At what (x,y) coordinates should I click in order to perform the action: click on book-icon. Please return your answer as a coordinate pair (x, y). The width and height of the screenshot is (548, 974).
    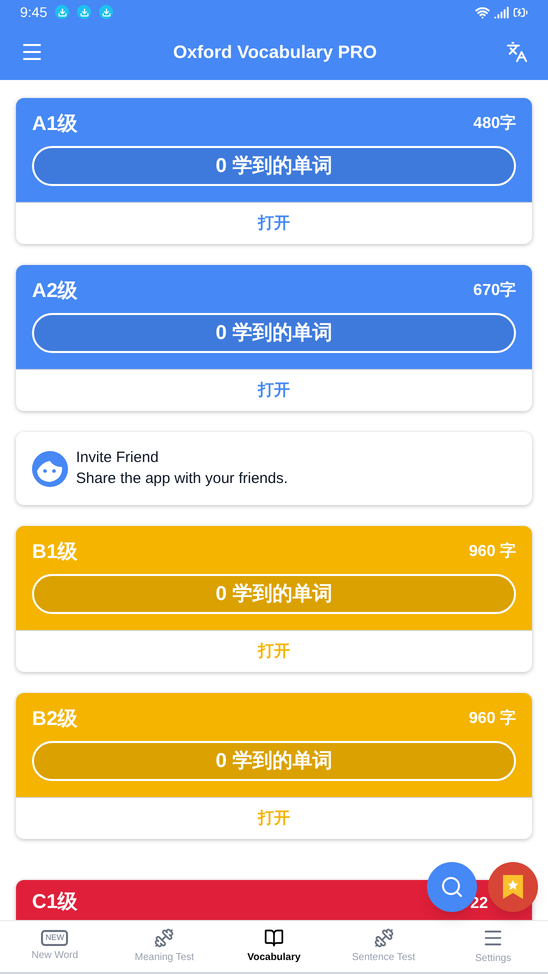
    Looking at the image, I should click on (274, 938).